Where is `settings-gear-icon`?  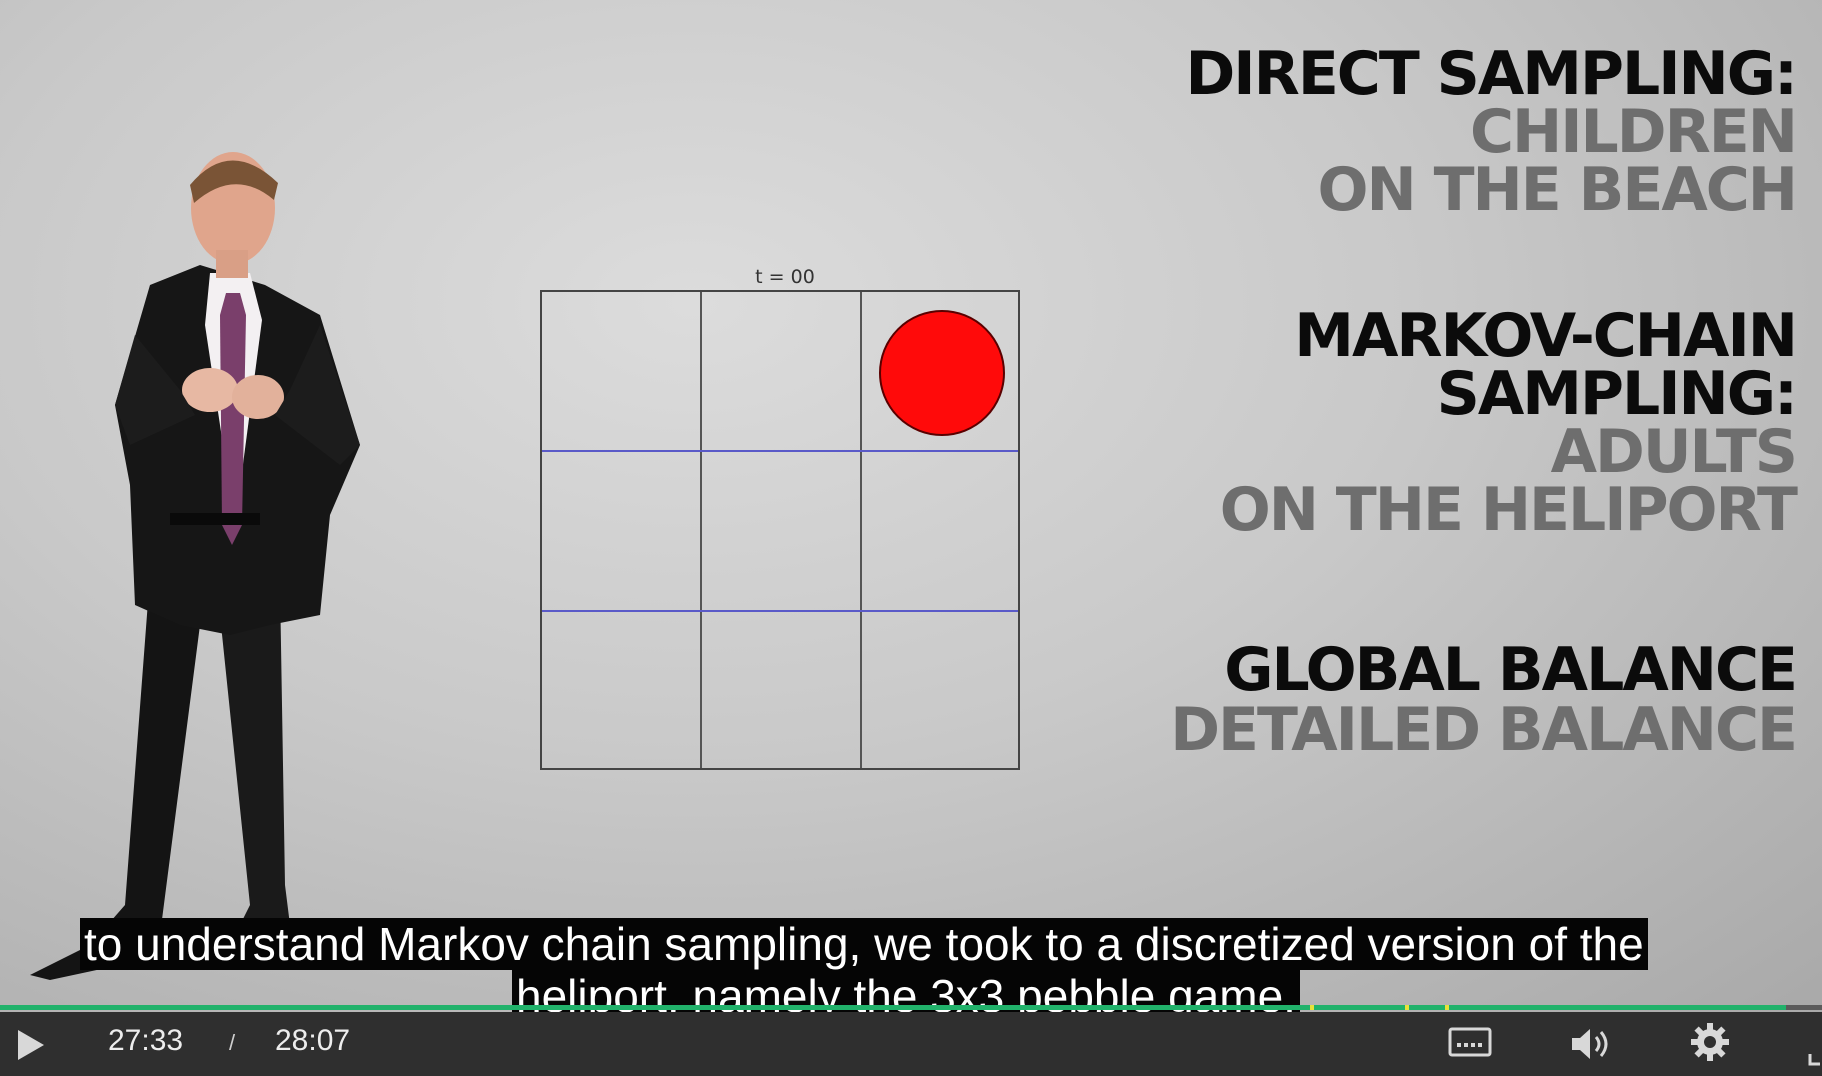 settings-gear-icon is located at coordinates (1710, 1042).